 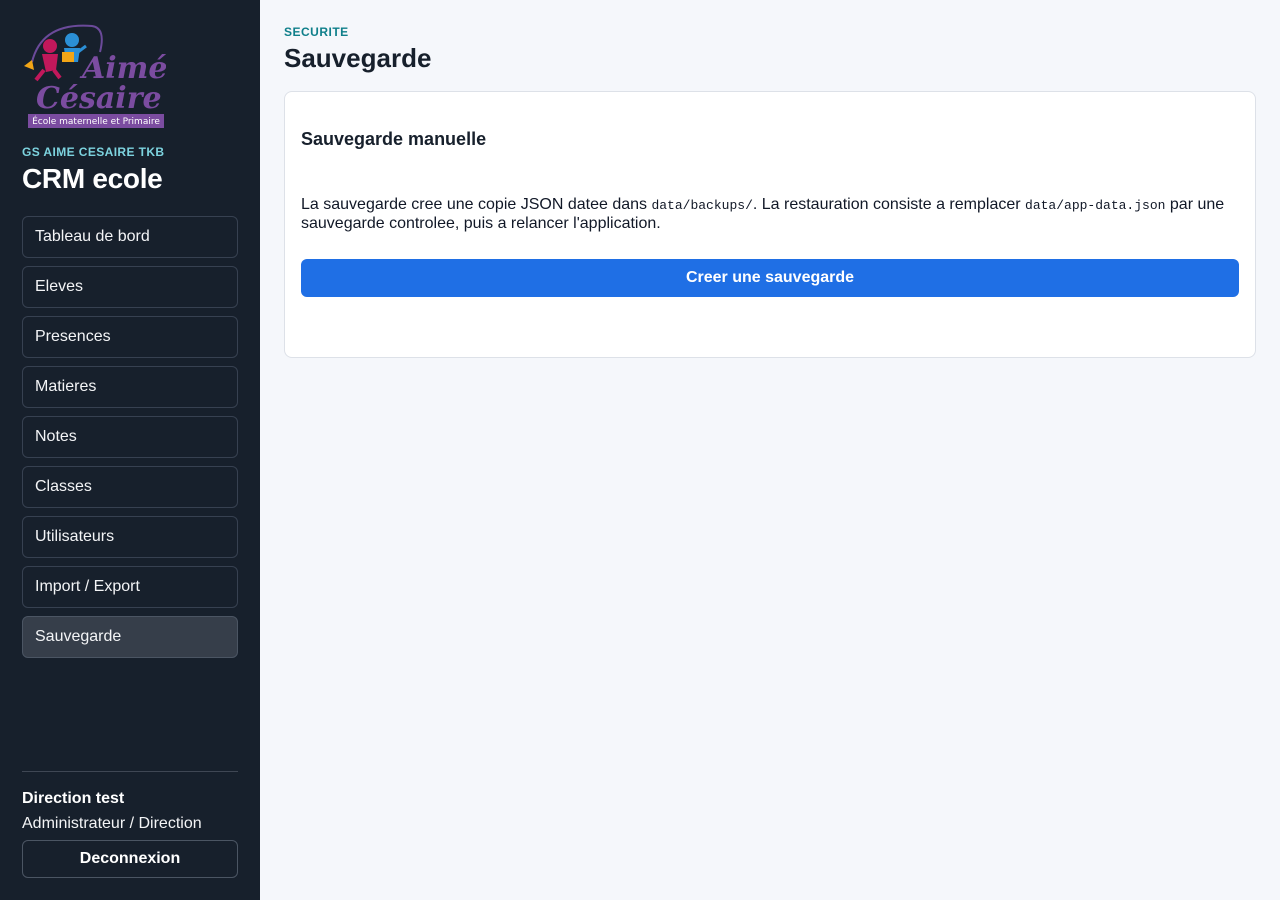 I want to click on sidebar-item-notes: Notes, so click(x=130, y=437).